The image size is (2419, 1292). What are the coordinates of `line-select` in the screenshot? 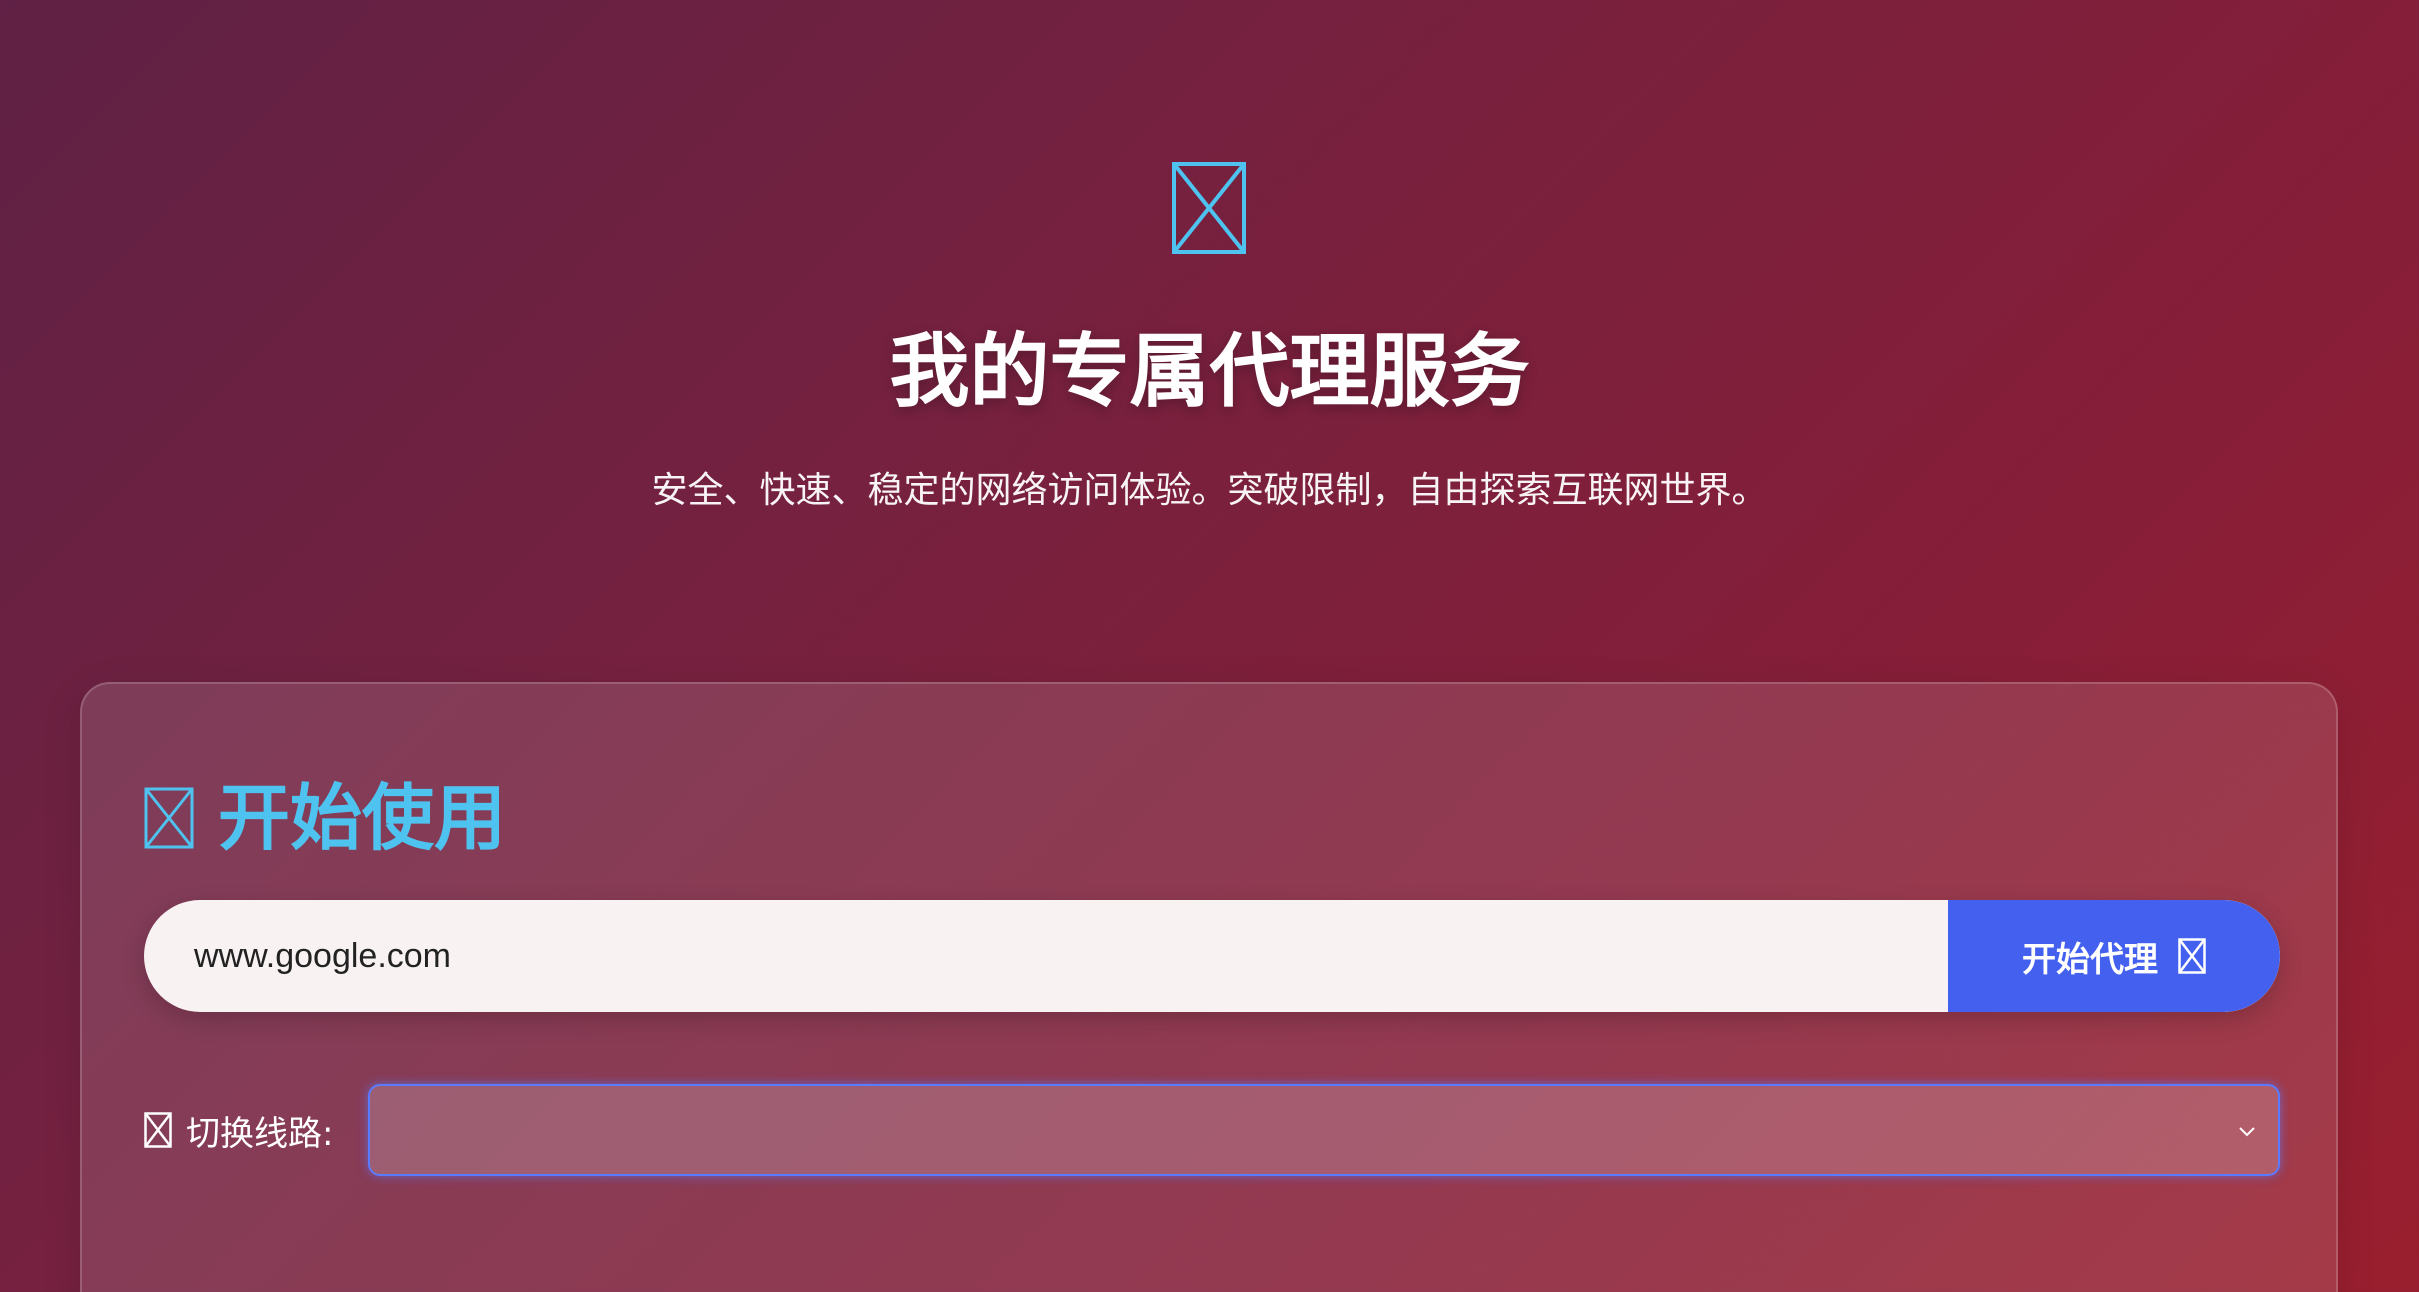 It's located at (1324, 1130).